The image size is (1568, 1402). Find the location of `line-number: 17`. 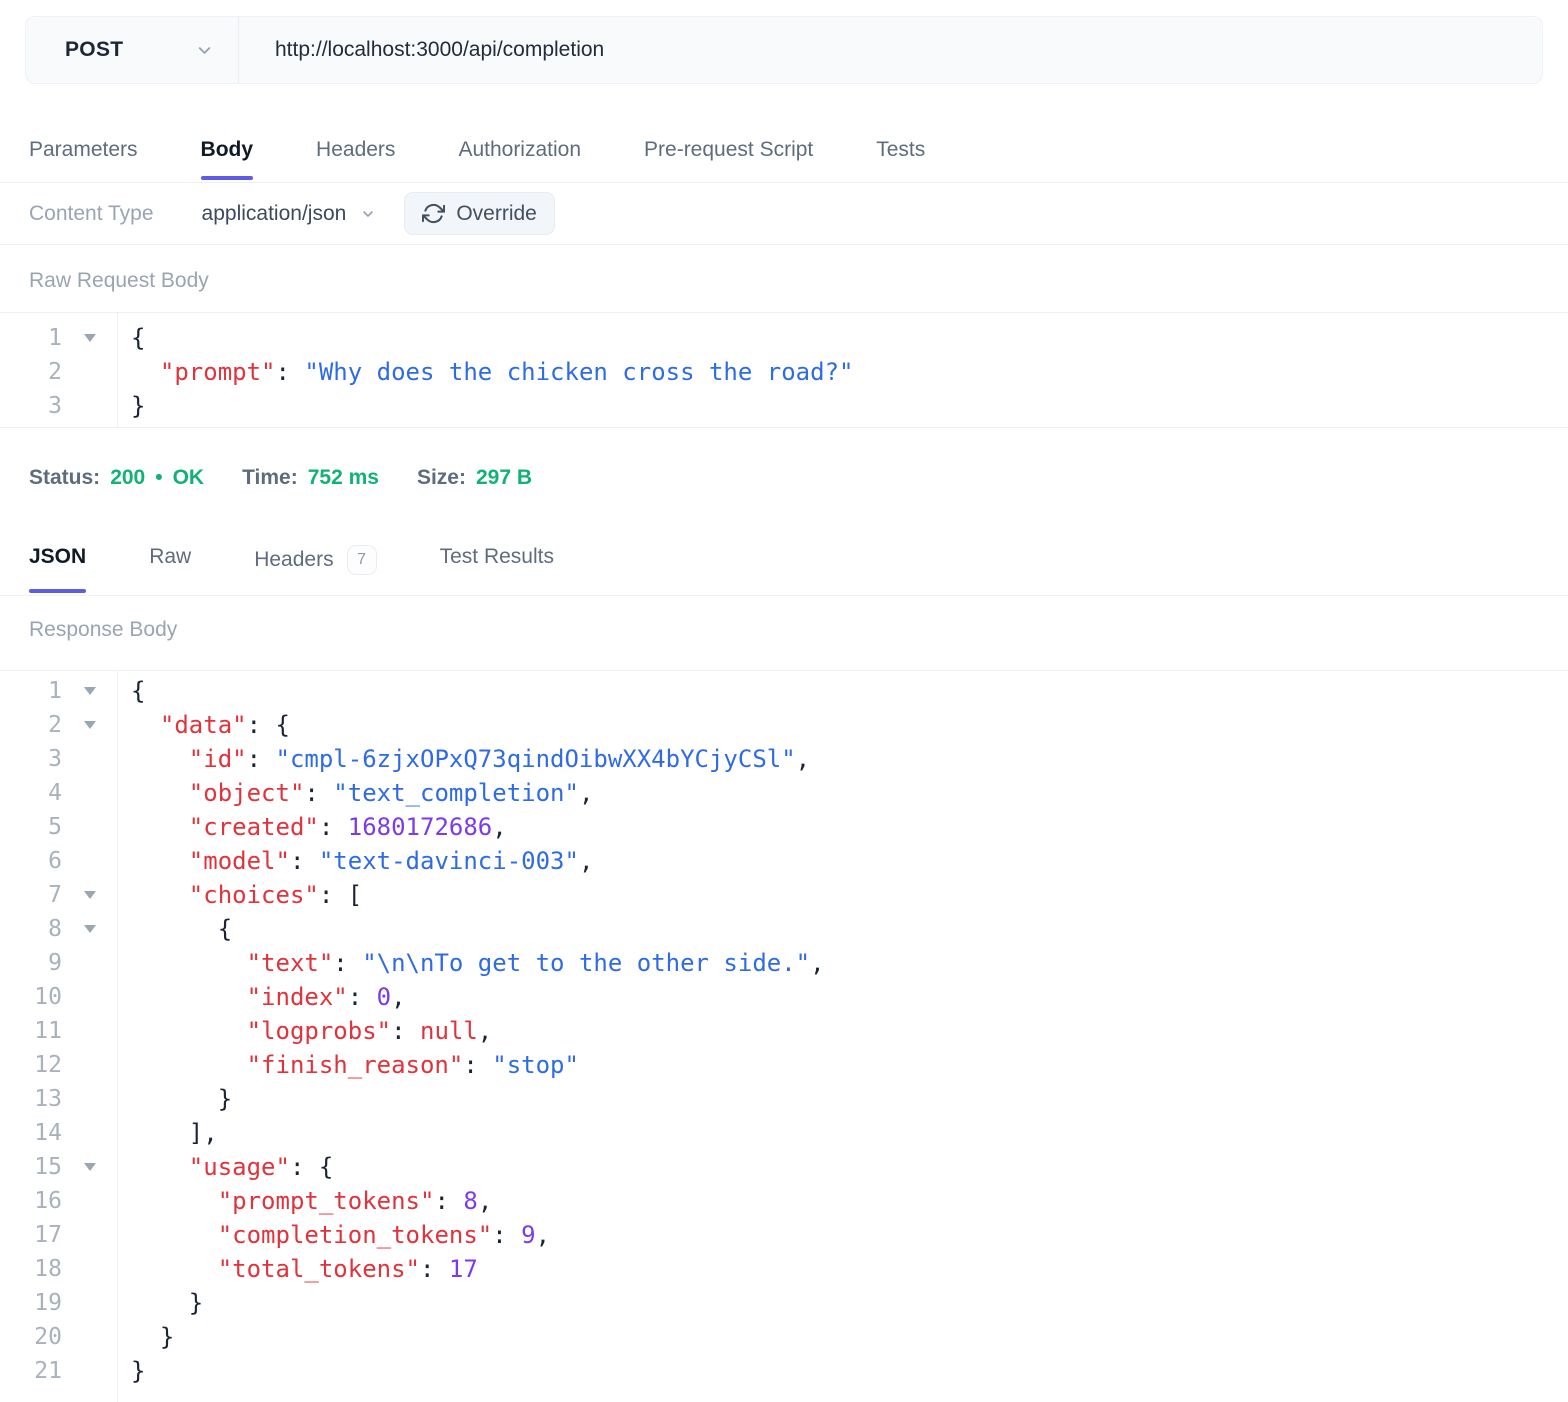

line-number: 17 is located at coordinates (48, 1235).